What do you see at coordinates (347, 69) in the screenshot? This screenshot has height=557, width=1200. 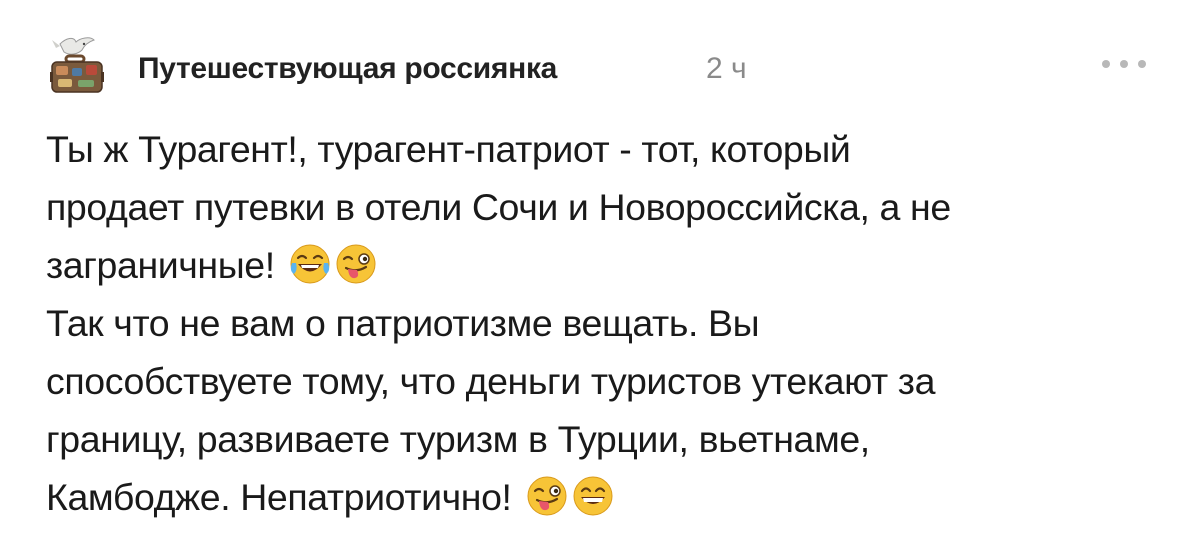 I see `author-name: Путешествующая россиянка` at bounding box center [347, 69].